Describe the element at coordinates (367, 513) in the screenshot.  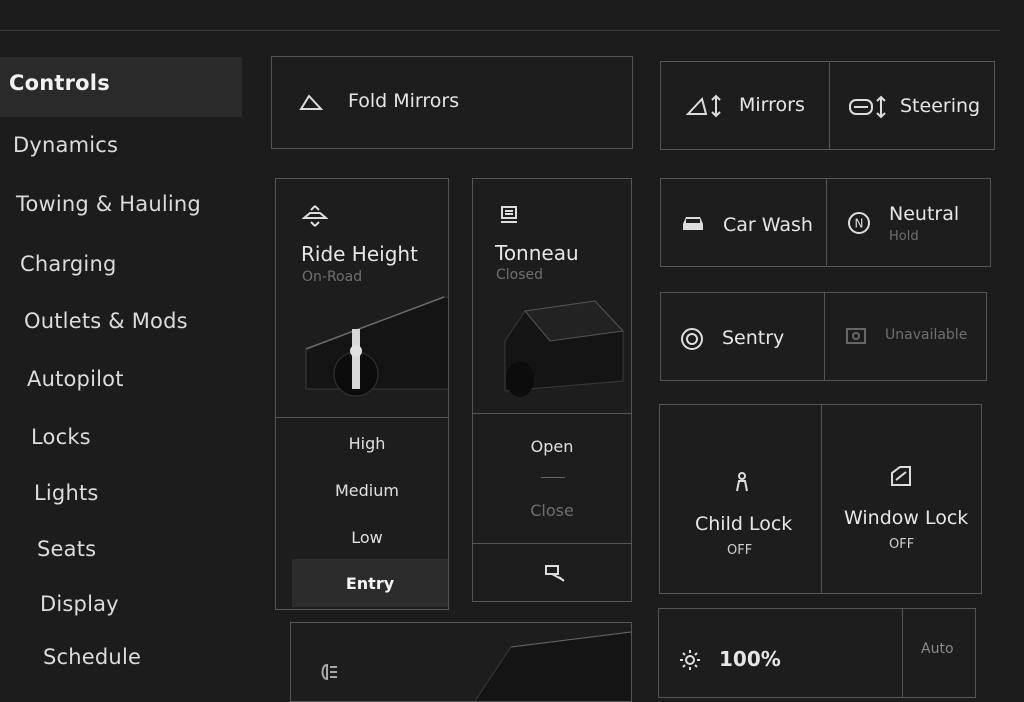
I see `ride-height-options: High Medium Low Entry` at that location.